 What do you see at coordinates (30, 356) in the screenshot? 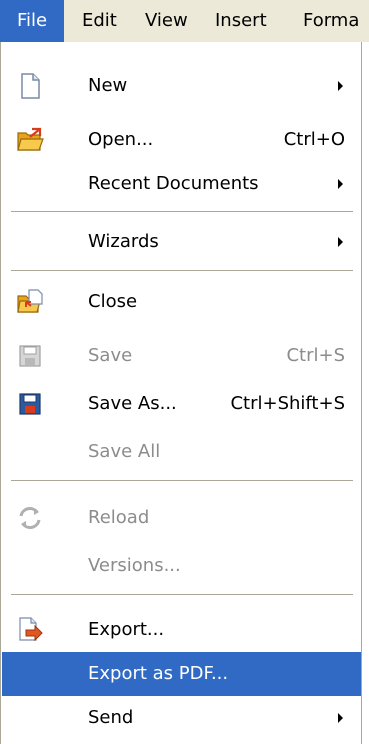
I see `save-disk-icon` at bounding box center [30, 356].